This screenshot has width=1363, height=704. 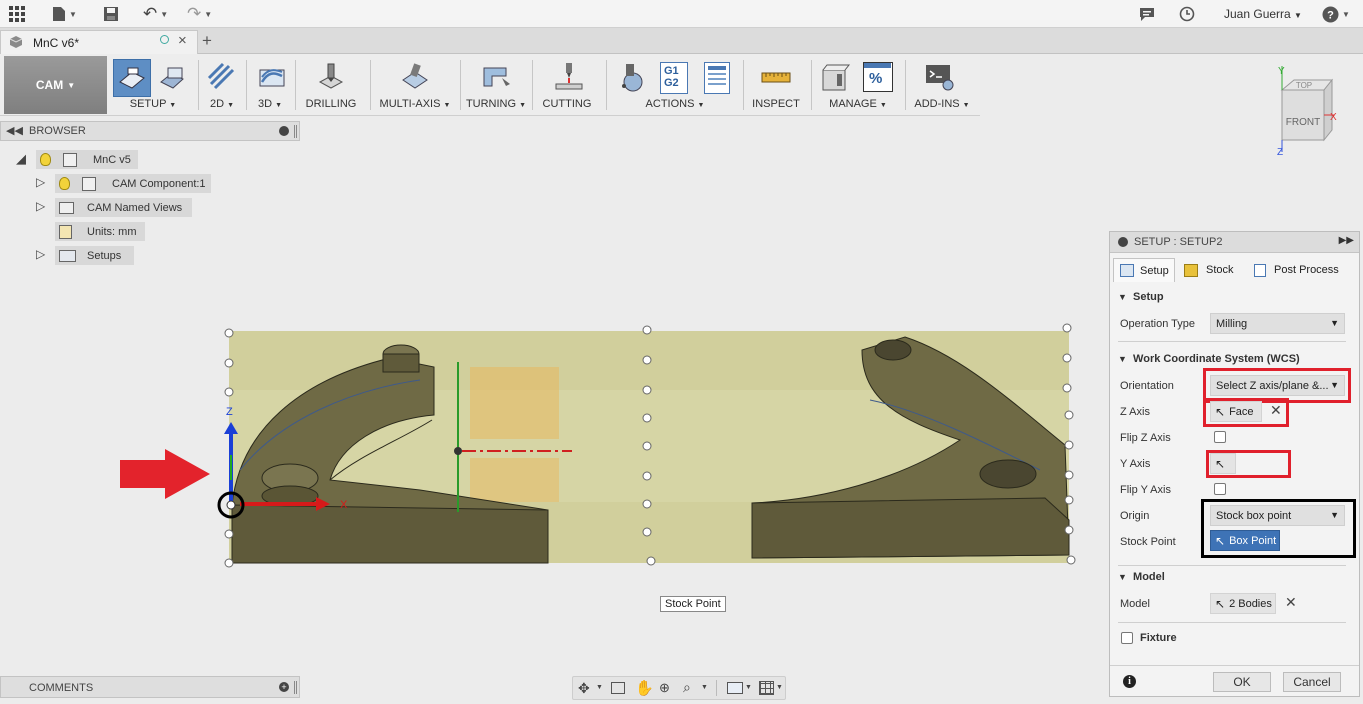 What do you see at coordinates (1336, 14) in the screenshot?
I see `help-button: ? ▼` at bounding box center [1336, 14].